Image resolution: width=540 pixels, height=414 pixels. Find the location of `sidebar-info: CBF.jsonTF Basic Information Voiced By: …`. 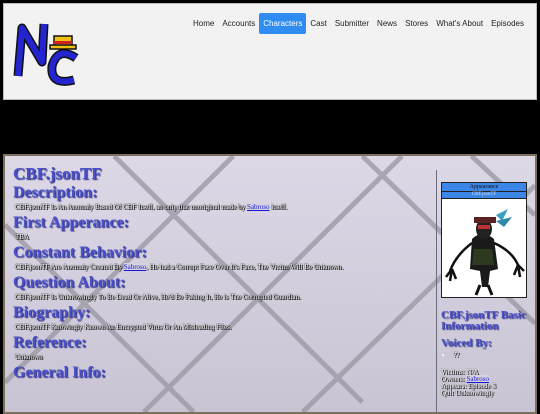

sidebar-info: CBF.jsonTF Basic Information Voiced By: … is located at coordinates (486, 353).